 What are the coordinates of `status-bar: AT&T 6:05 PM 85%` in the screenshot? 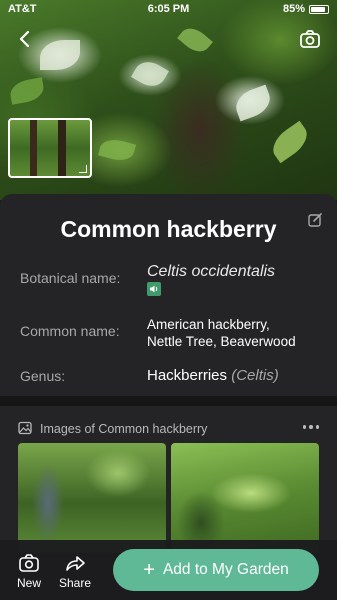 It's located at (168, 9).